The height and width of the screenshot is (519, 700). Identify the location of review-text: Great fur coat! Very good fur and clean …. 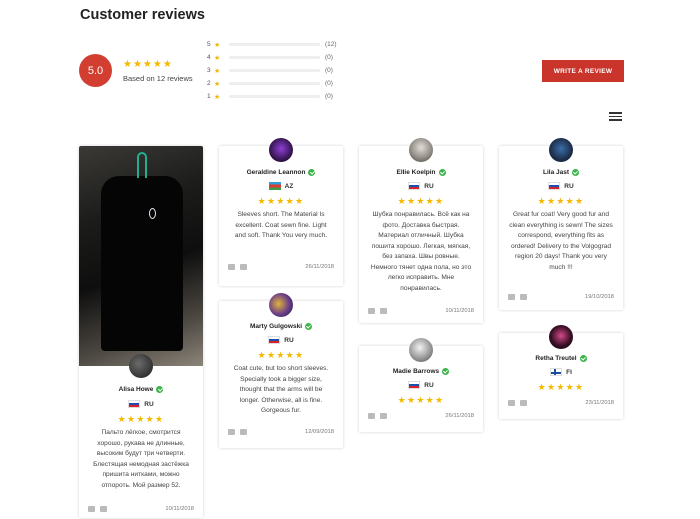
(561, 241).